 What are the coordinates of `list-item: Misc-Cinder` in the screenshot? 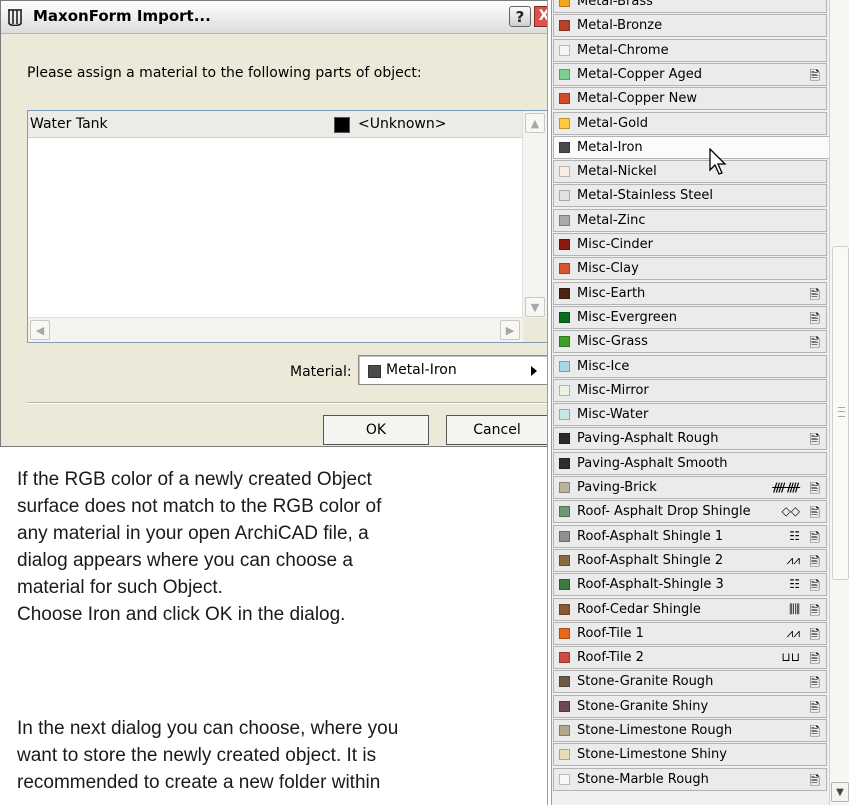 It's located at (690, 244).